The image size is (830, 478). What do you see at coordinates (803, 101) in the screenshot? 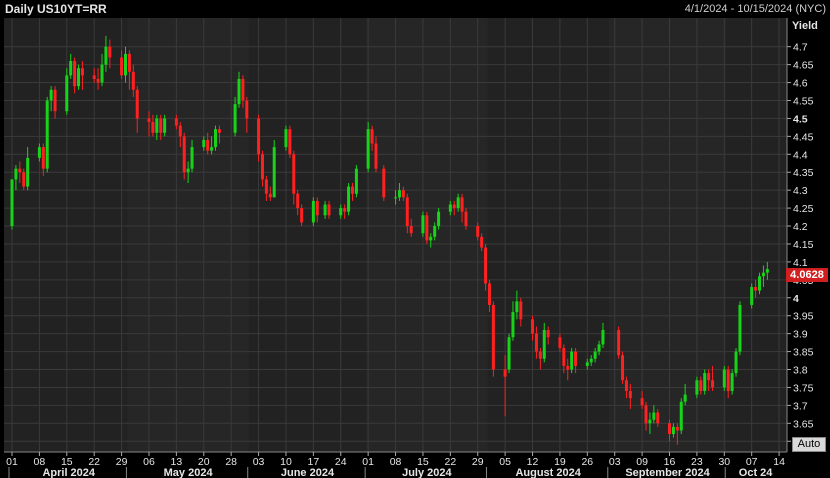
I see `y-tick-label: 4.55` at bounding box center [803, 101].